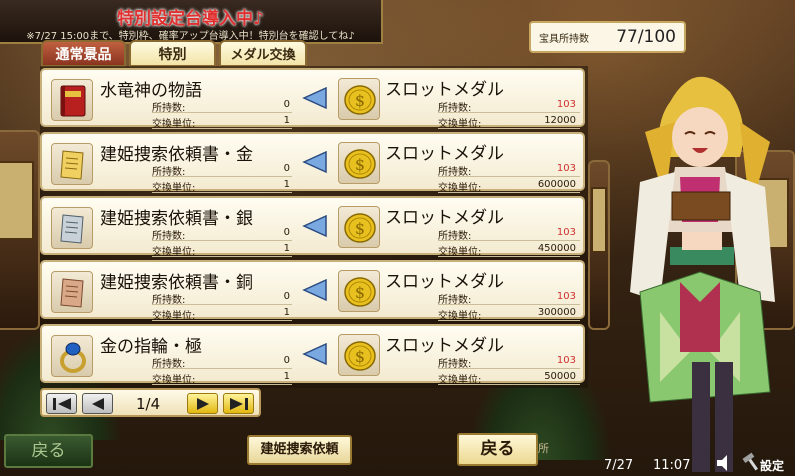  I want to click on last-page-button, so click(238, 403).